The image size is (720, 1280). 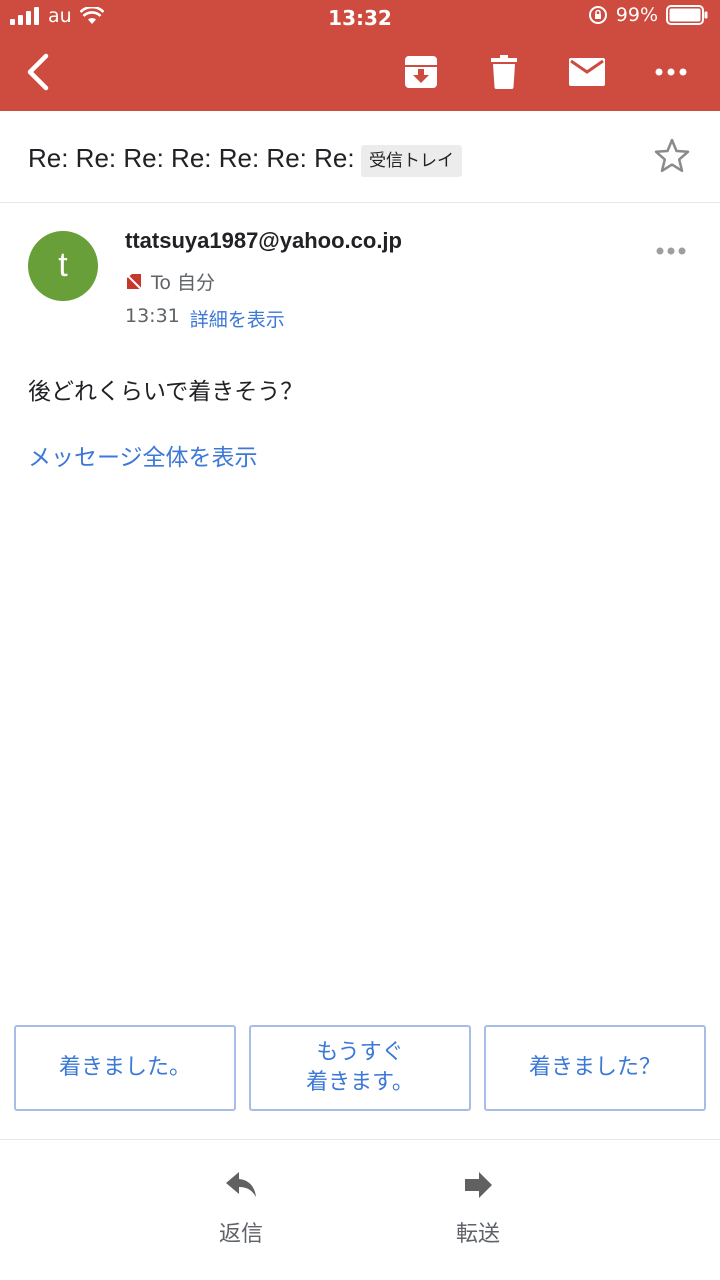 I want to click on star-icon, so click(x=672, y=155).